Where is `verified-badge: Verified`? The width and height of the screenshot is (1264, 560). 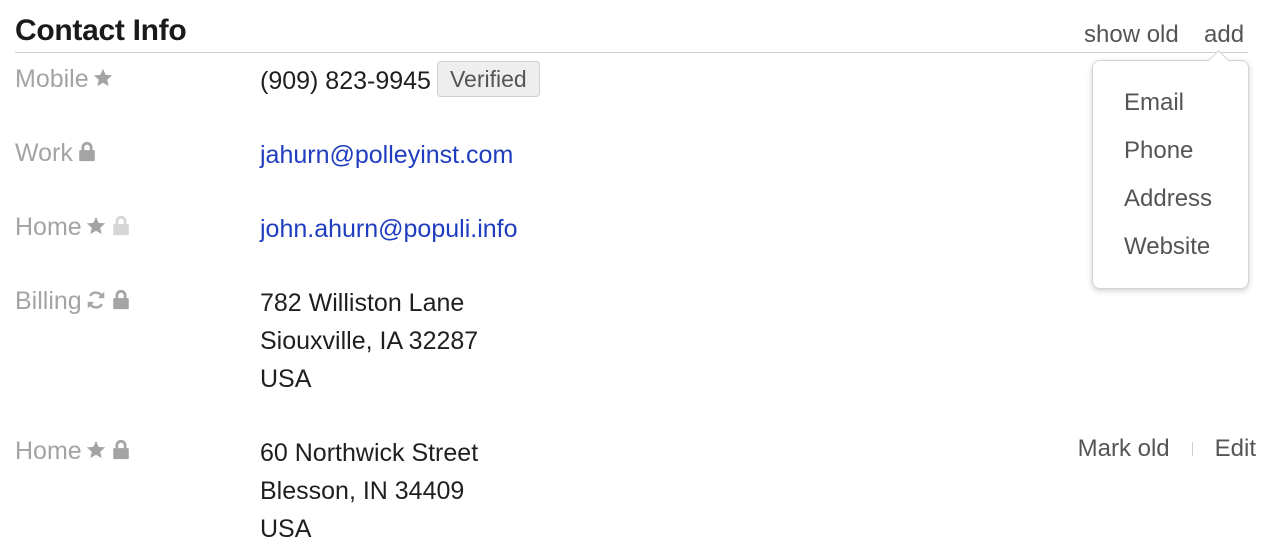
verified-badge: Verified is located at coordinates (488, 79).